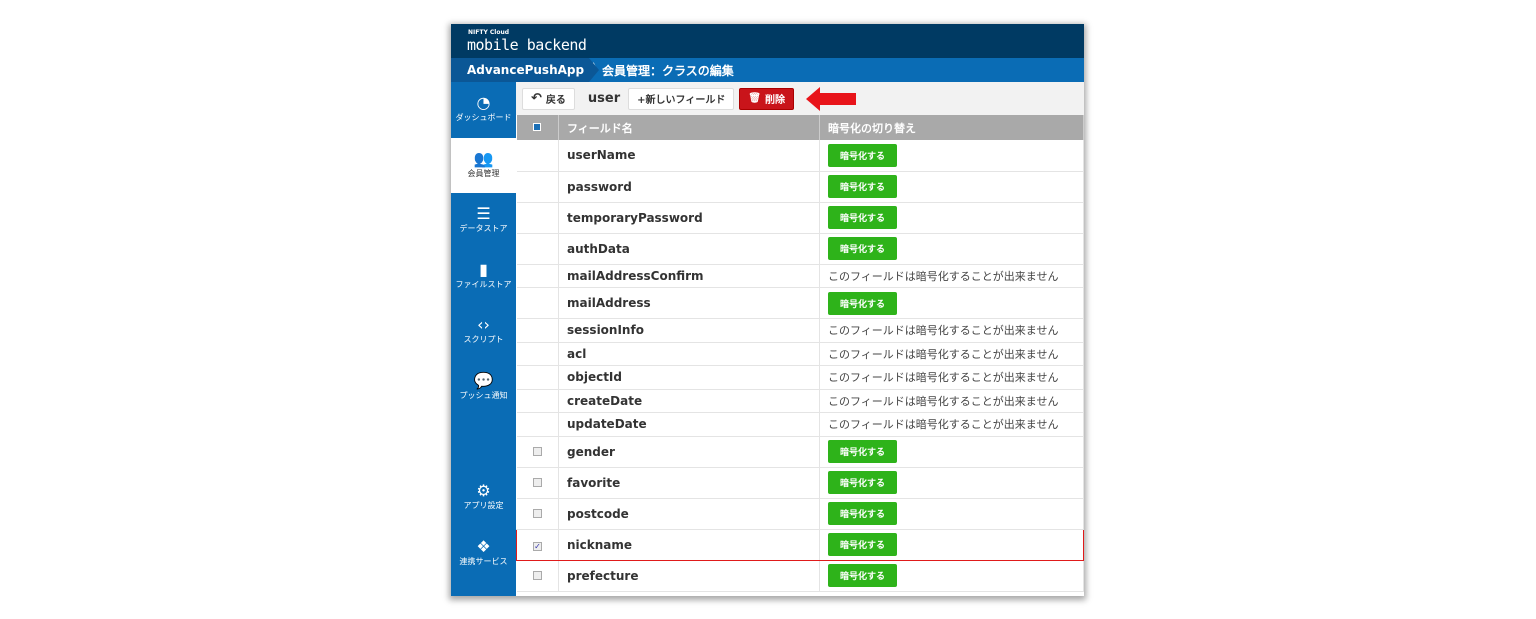 The height and width of the screenshot is (619, 1536). Describe the element at coordinates (537, 127) in the screenshot. I see `select-all-checkbox` at that location.